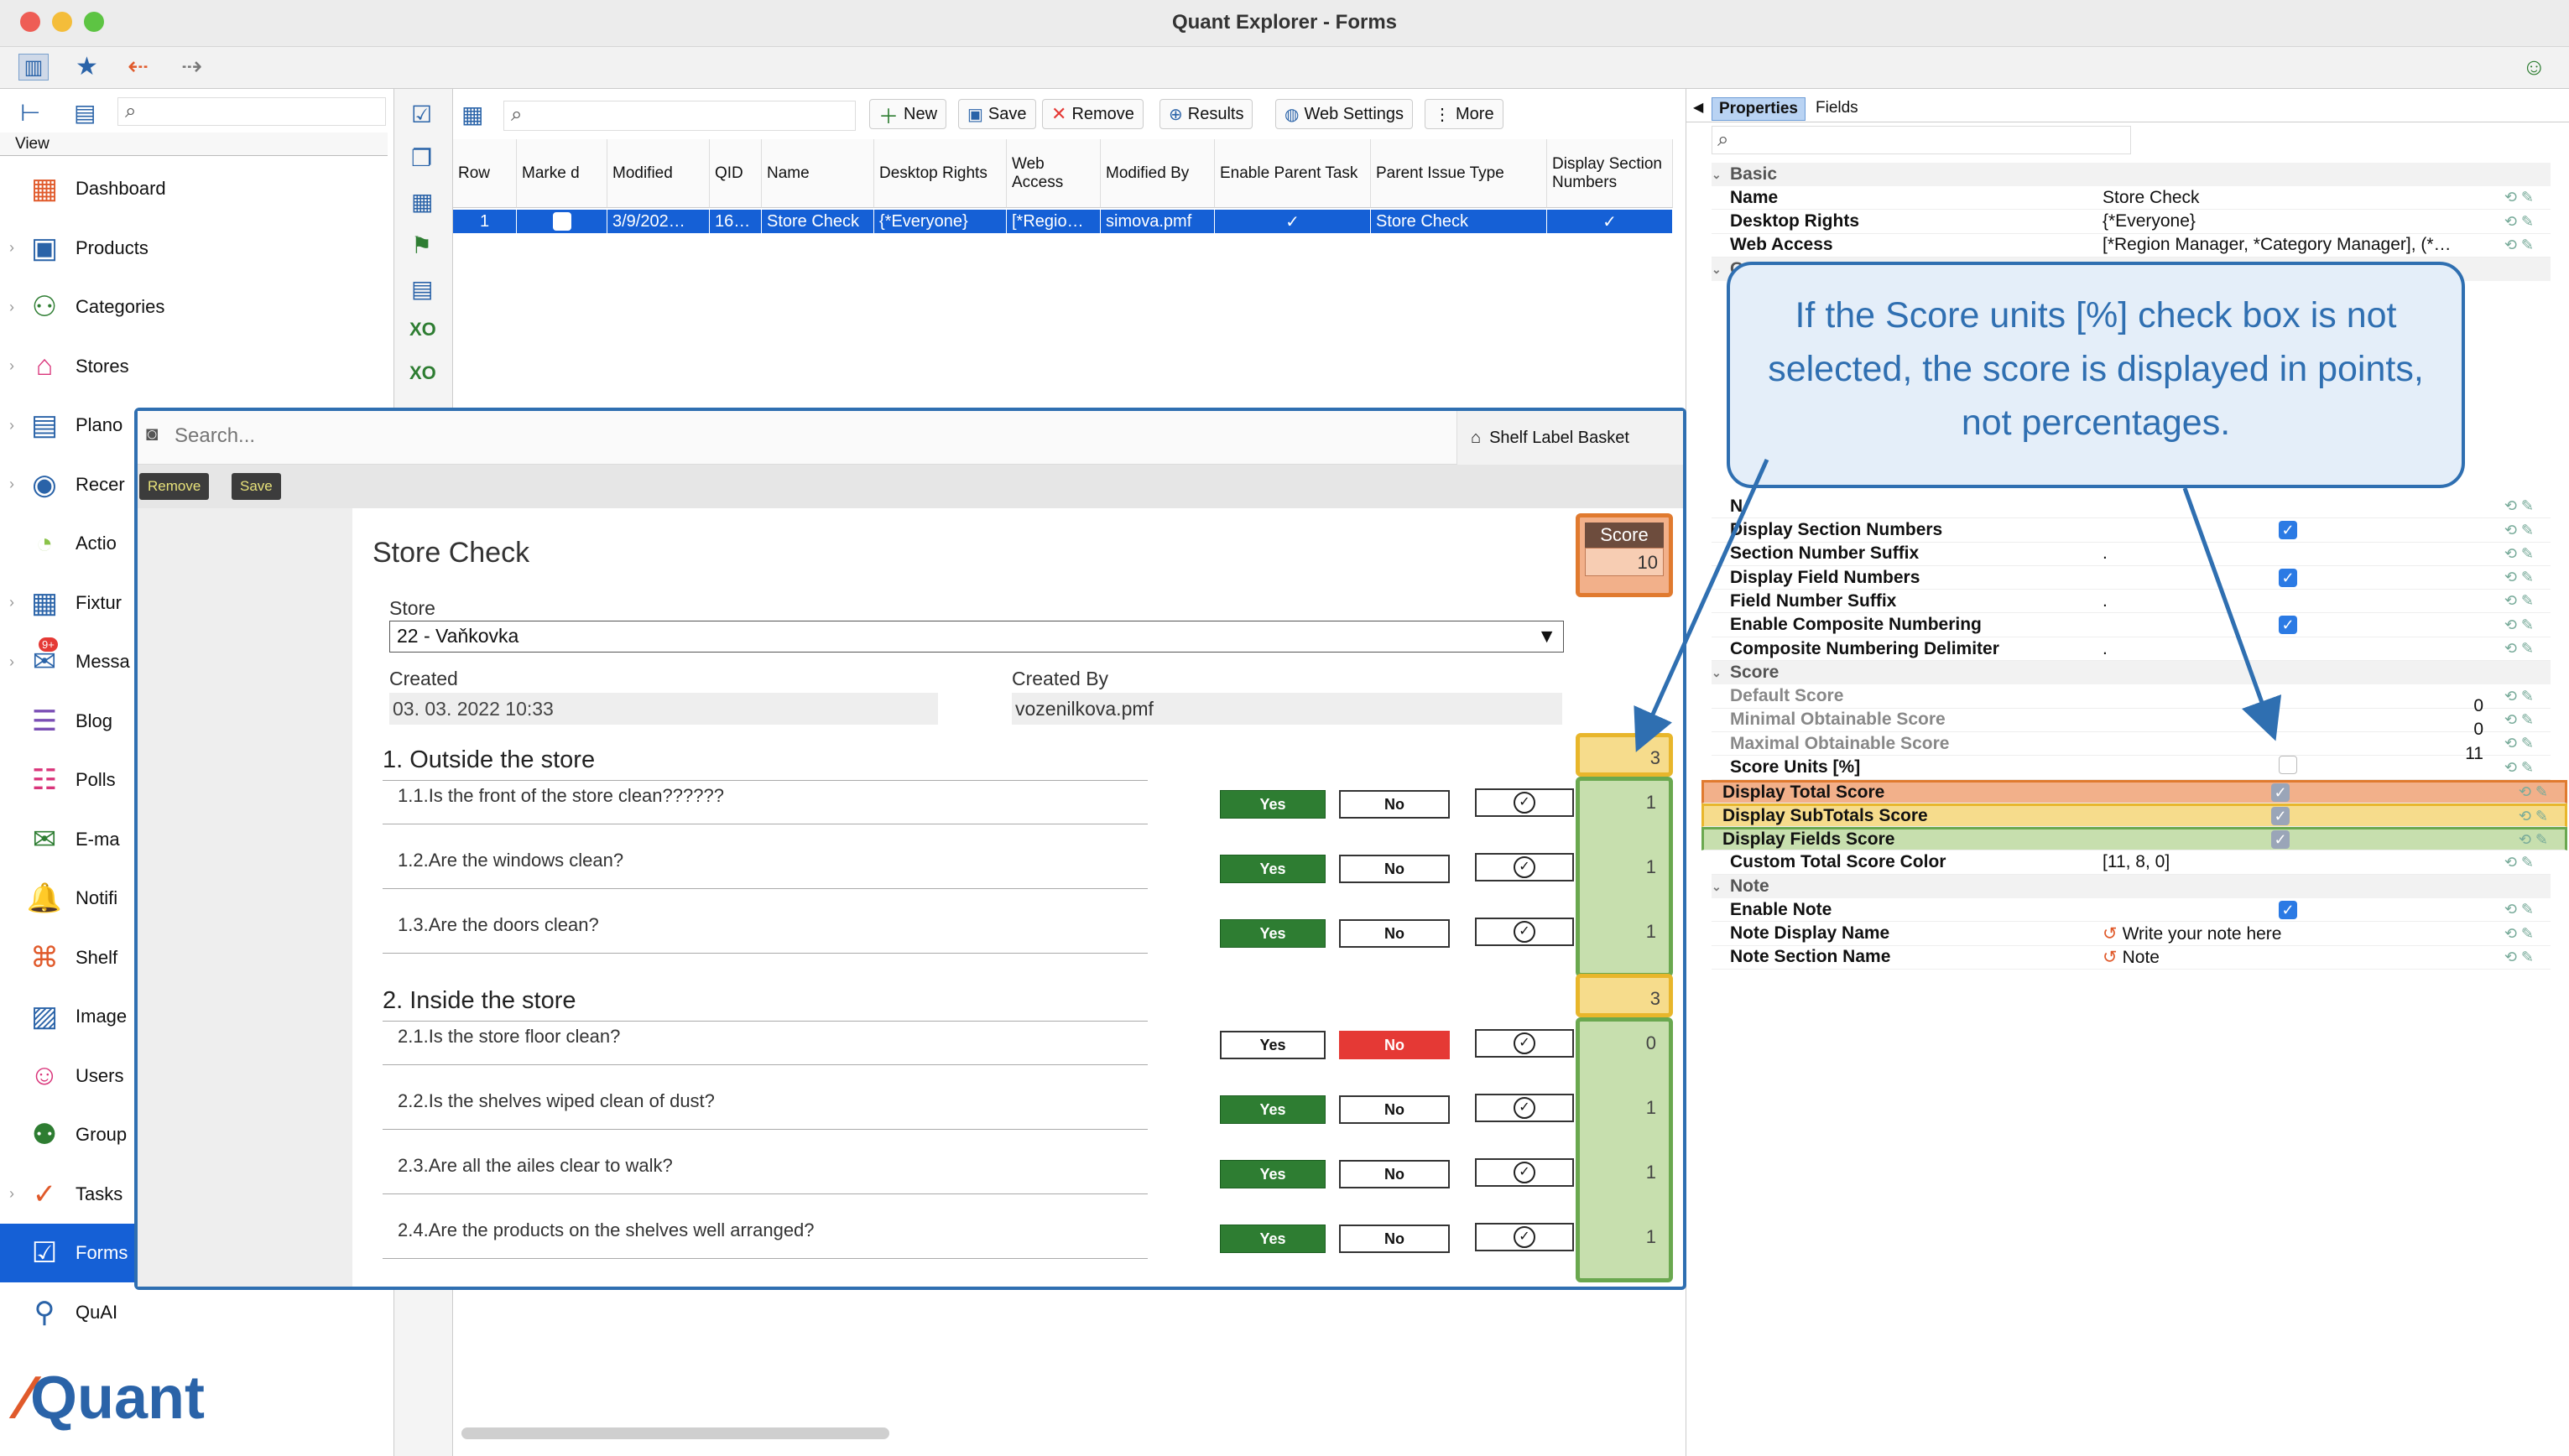  Describe the element at coordinates (251, 111) in the screenshot. I see `sidebar-search-input: ⌕` at that location.